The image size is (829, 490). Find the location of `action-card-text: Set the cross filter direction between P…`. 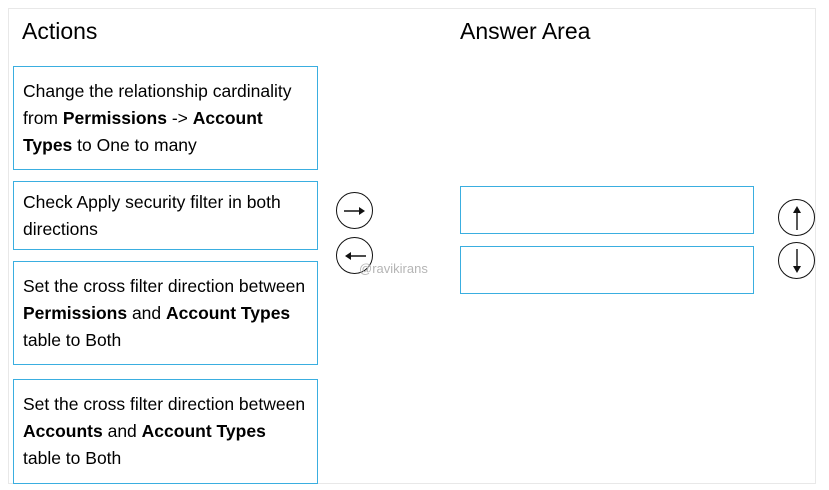

action-card-text: Set the cross filter direction between P… is located at coordinates (165, 313).